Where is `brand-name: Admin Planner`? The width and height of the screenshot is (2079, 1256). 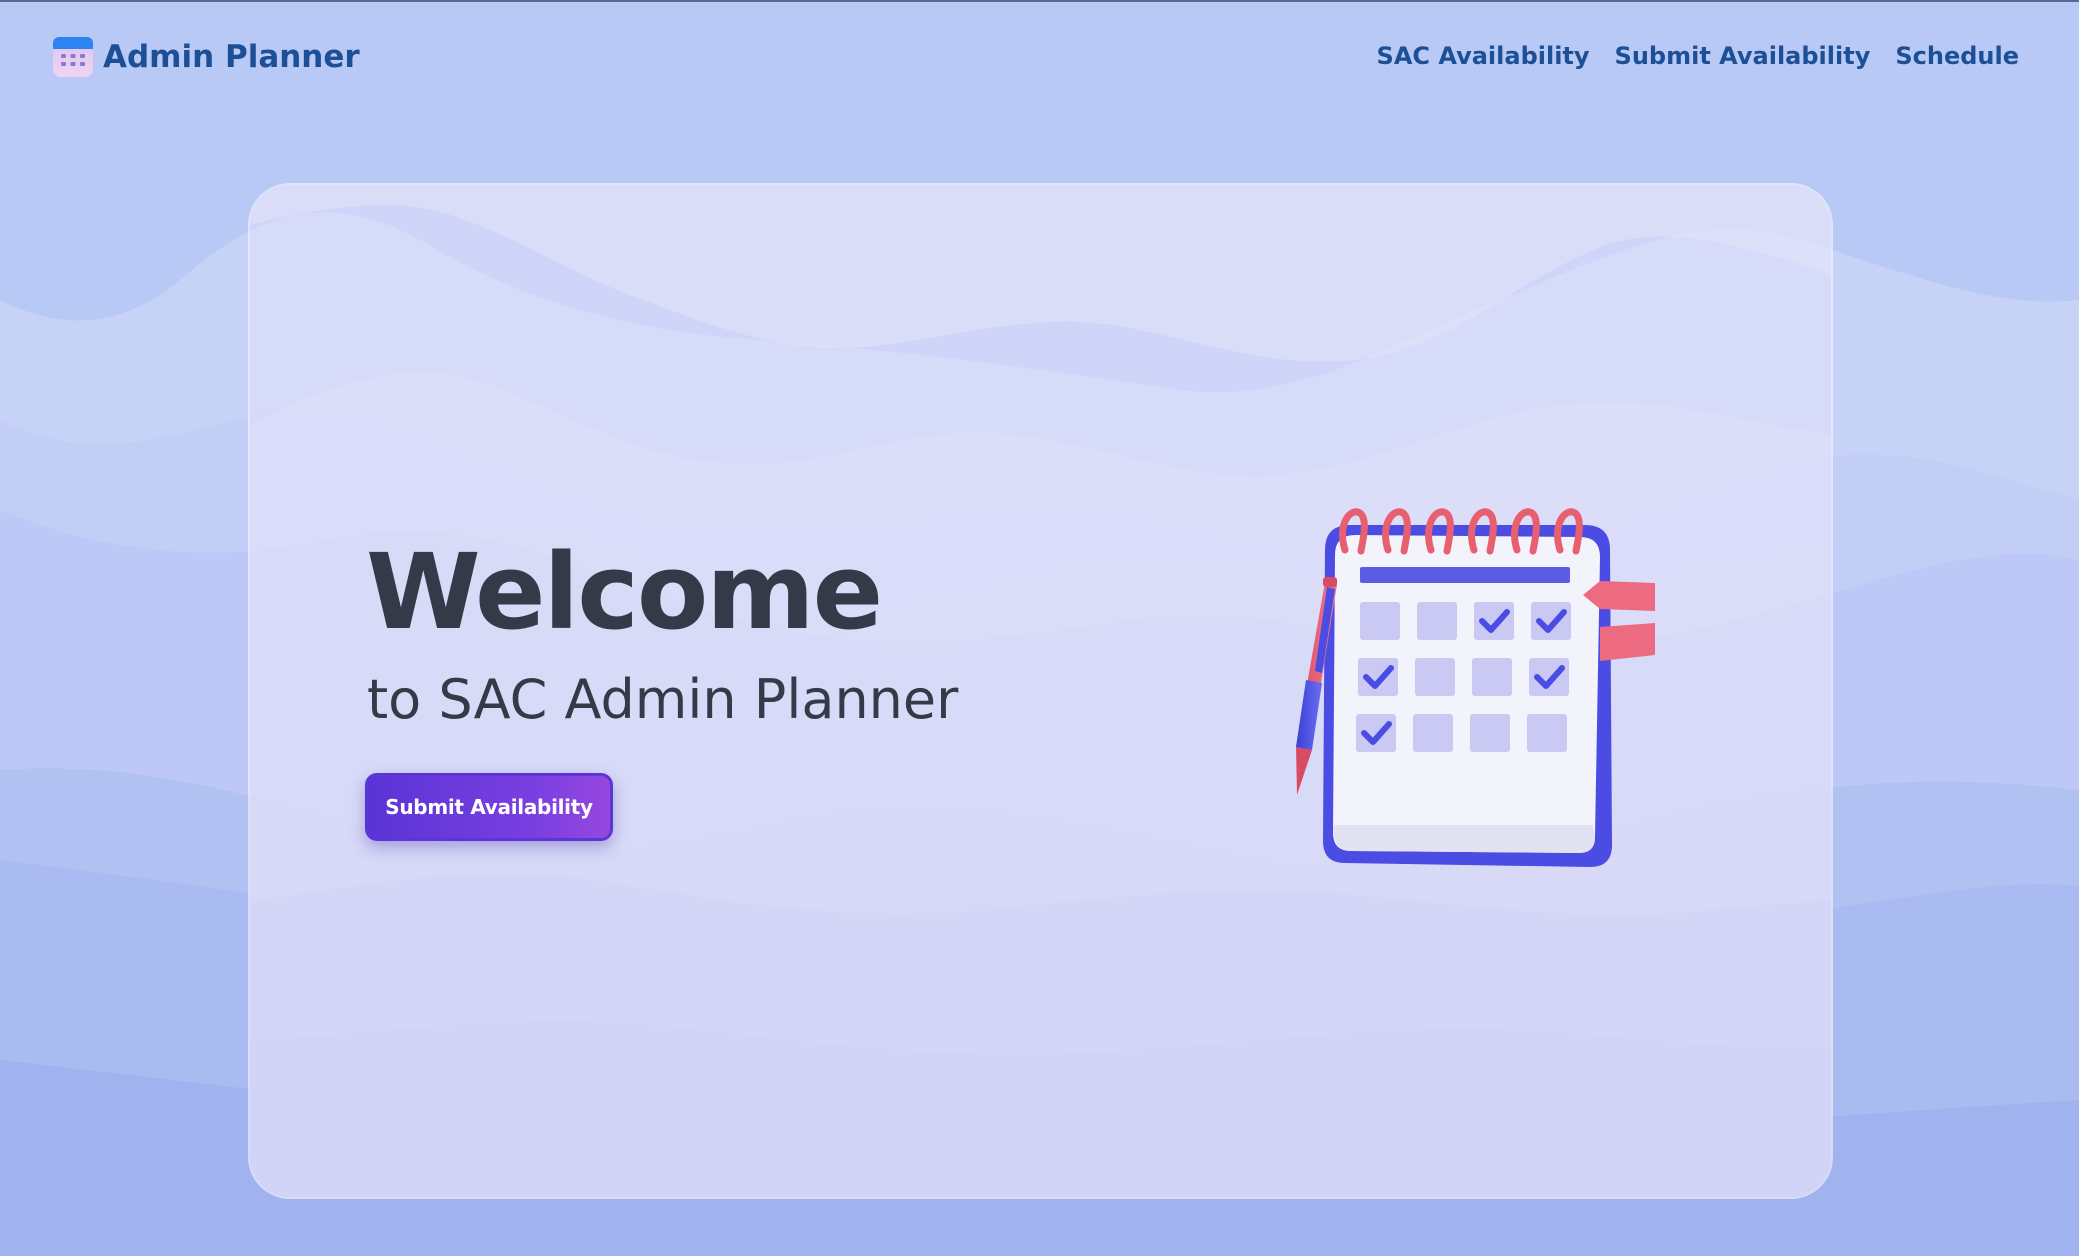 brand-name: Admin Planner is located at coordinates (231, 57).